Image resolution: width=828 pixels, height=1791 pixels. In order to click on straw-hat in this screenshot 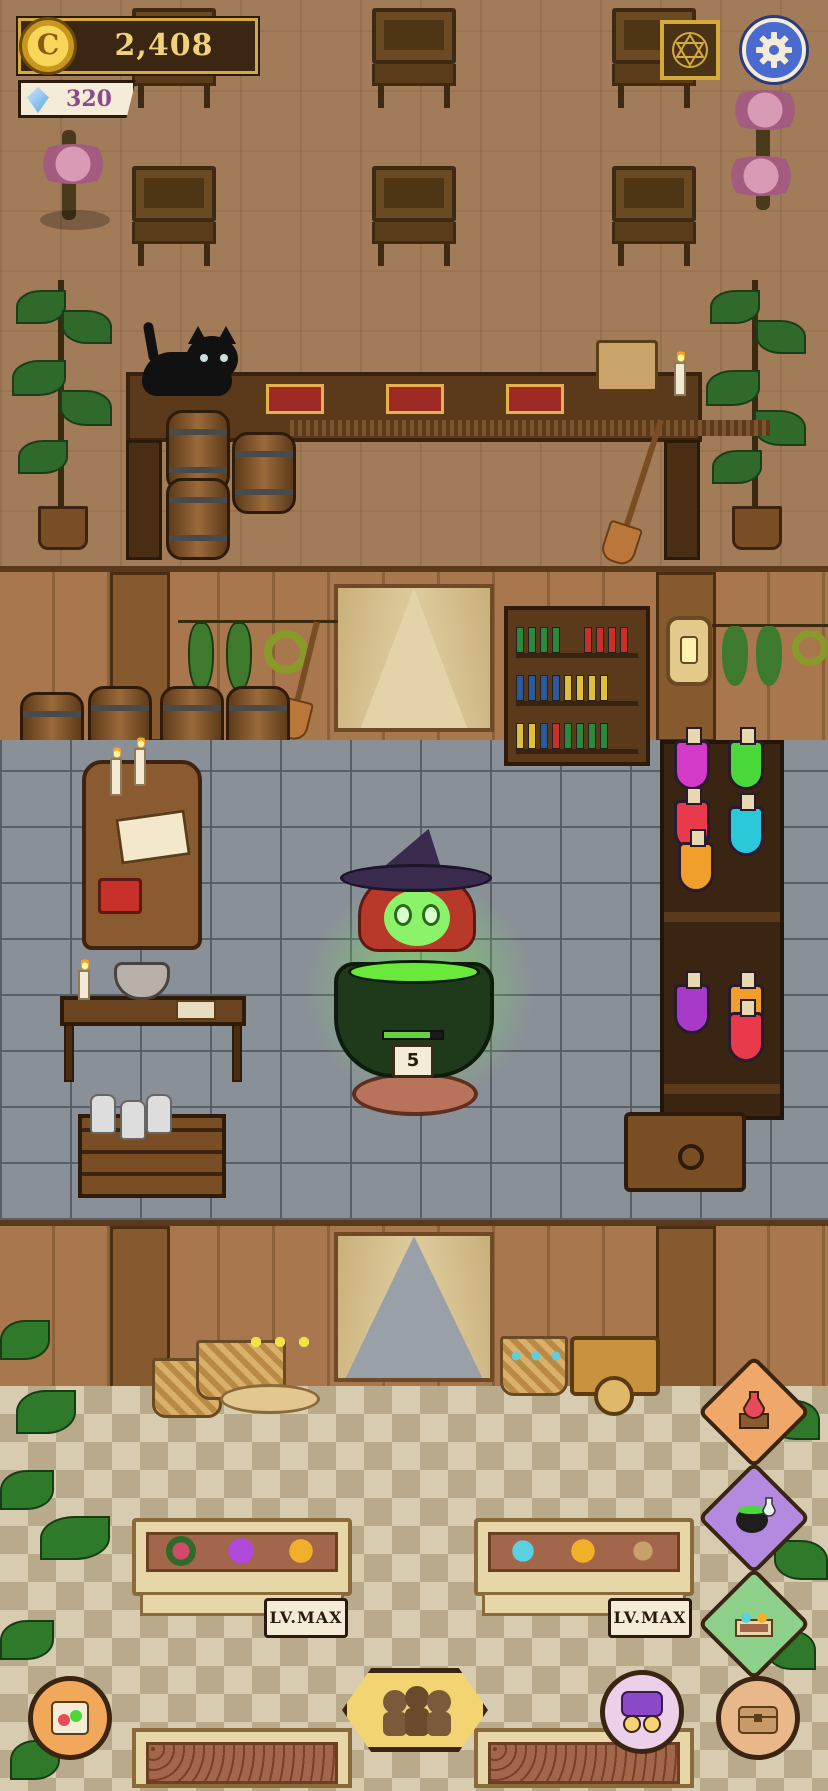, I will do `click(270, 1399)`.